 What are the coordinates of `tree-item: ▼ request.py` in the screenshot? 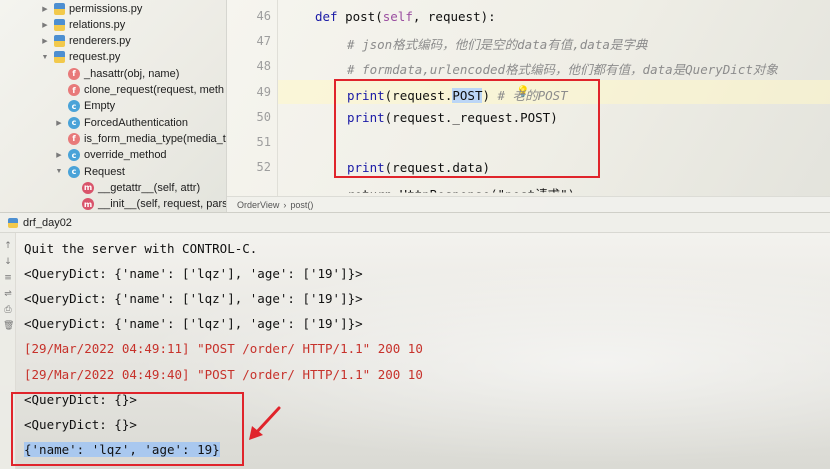 It's located at (113, 57).